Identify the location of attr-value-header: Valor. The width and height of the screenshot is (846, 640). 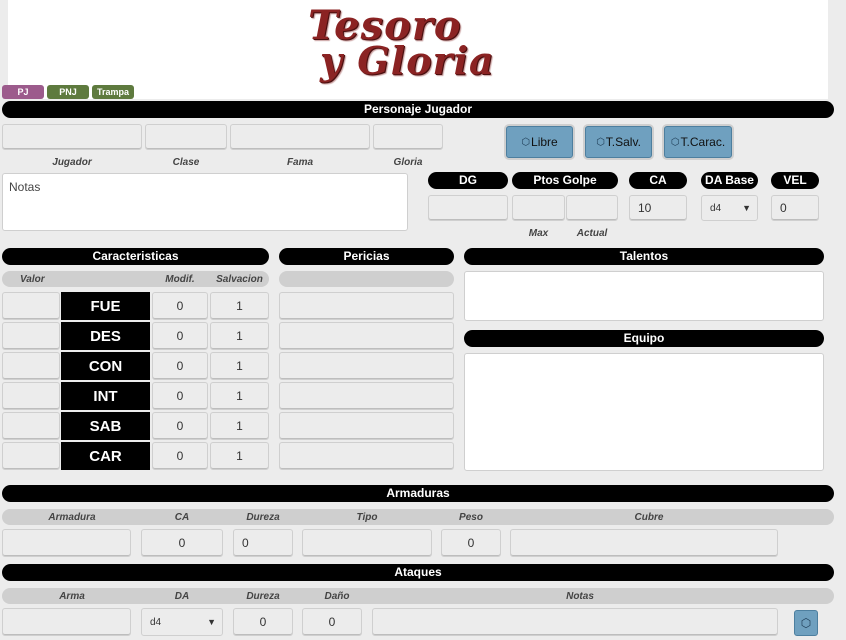
(32, 279).